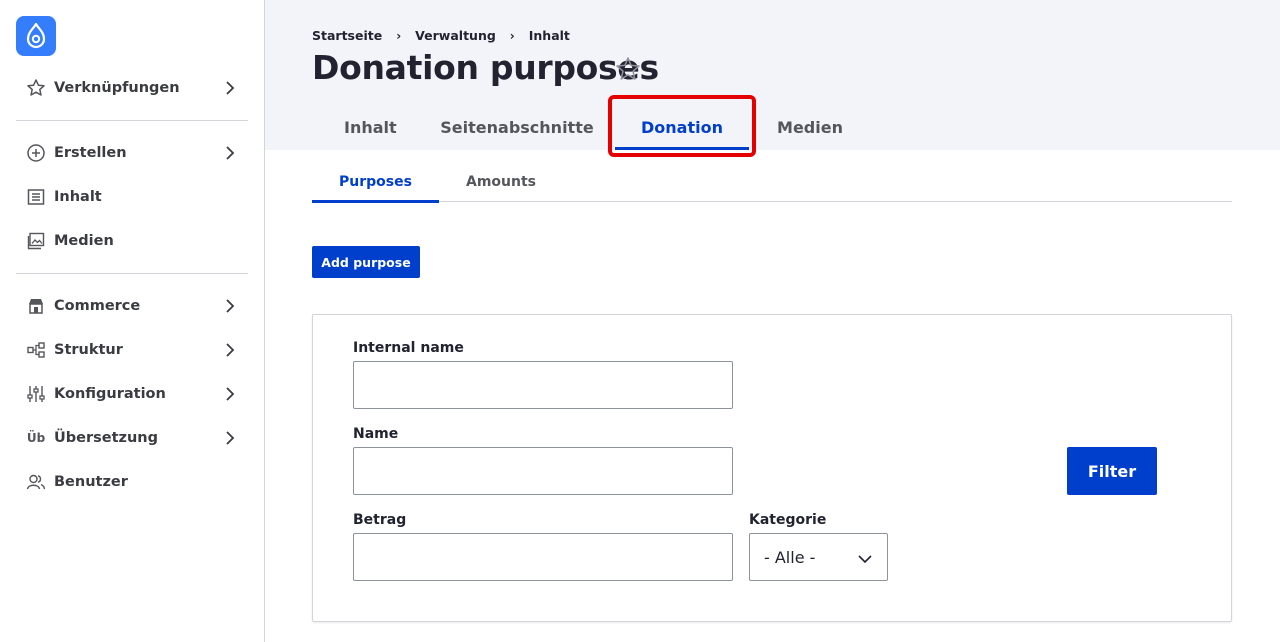  What do you see at coordinates (36, 306) in the screenshot?
I see `shop-icon` at bounding box center [36, 306].